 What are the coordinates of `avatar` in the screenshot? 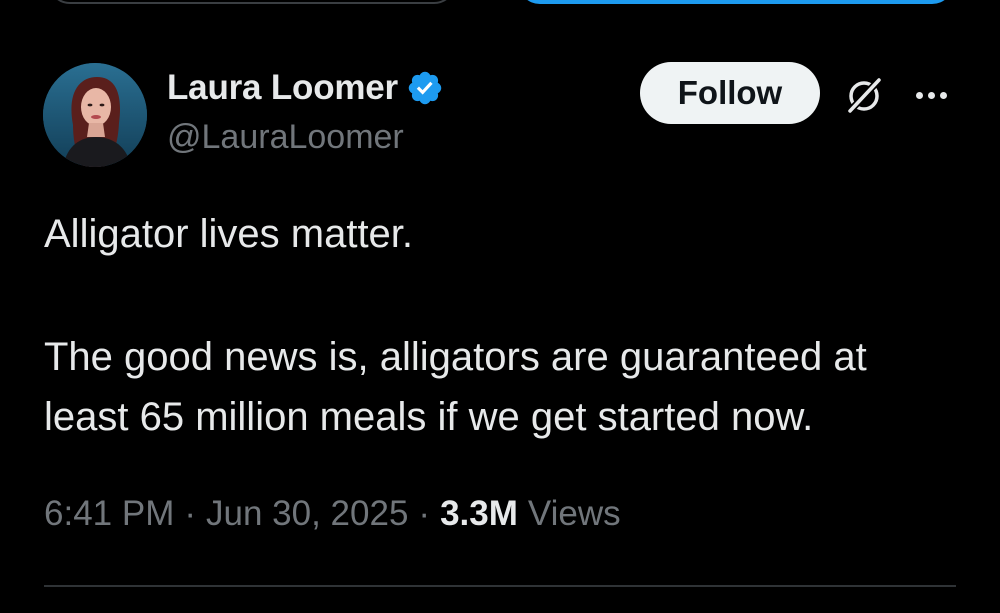 It's located at (95, 115).